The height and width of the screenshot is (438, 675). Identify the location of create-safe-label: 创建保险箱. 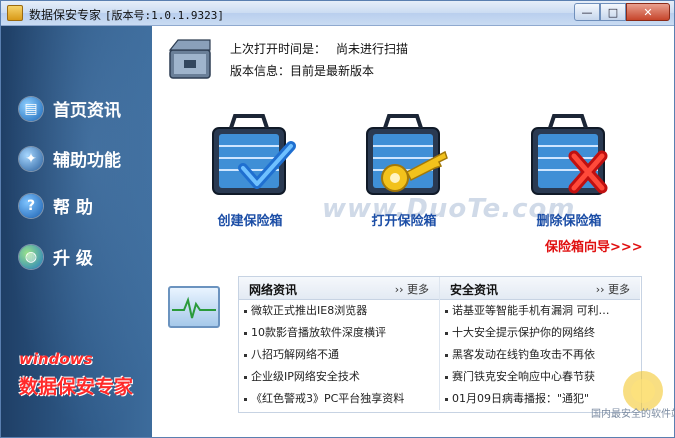
(250, 221).